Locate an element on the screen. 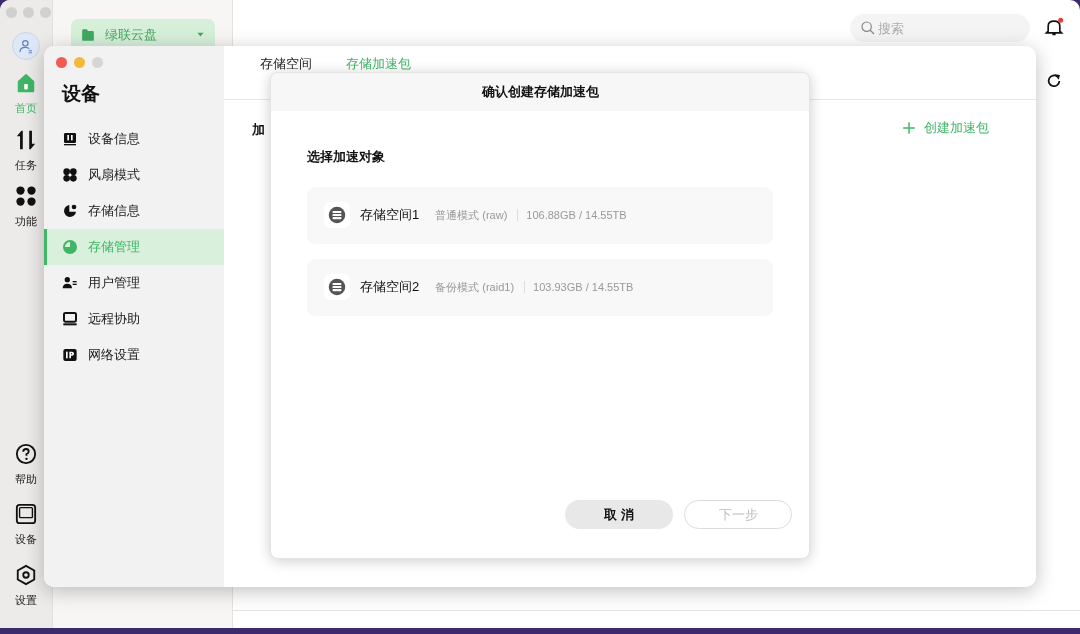  nav-item: 设备 is located at coordinates (26, 539).